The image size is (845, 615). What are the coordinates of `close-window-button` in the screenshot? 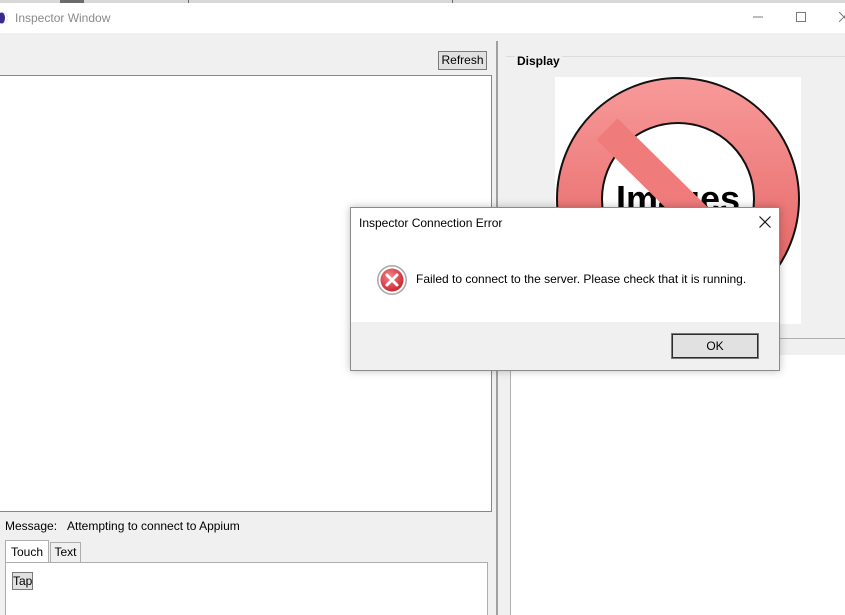 It's located at (833, 18).